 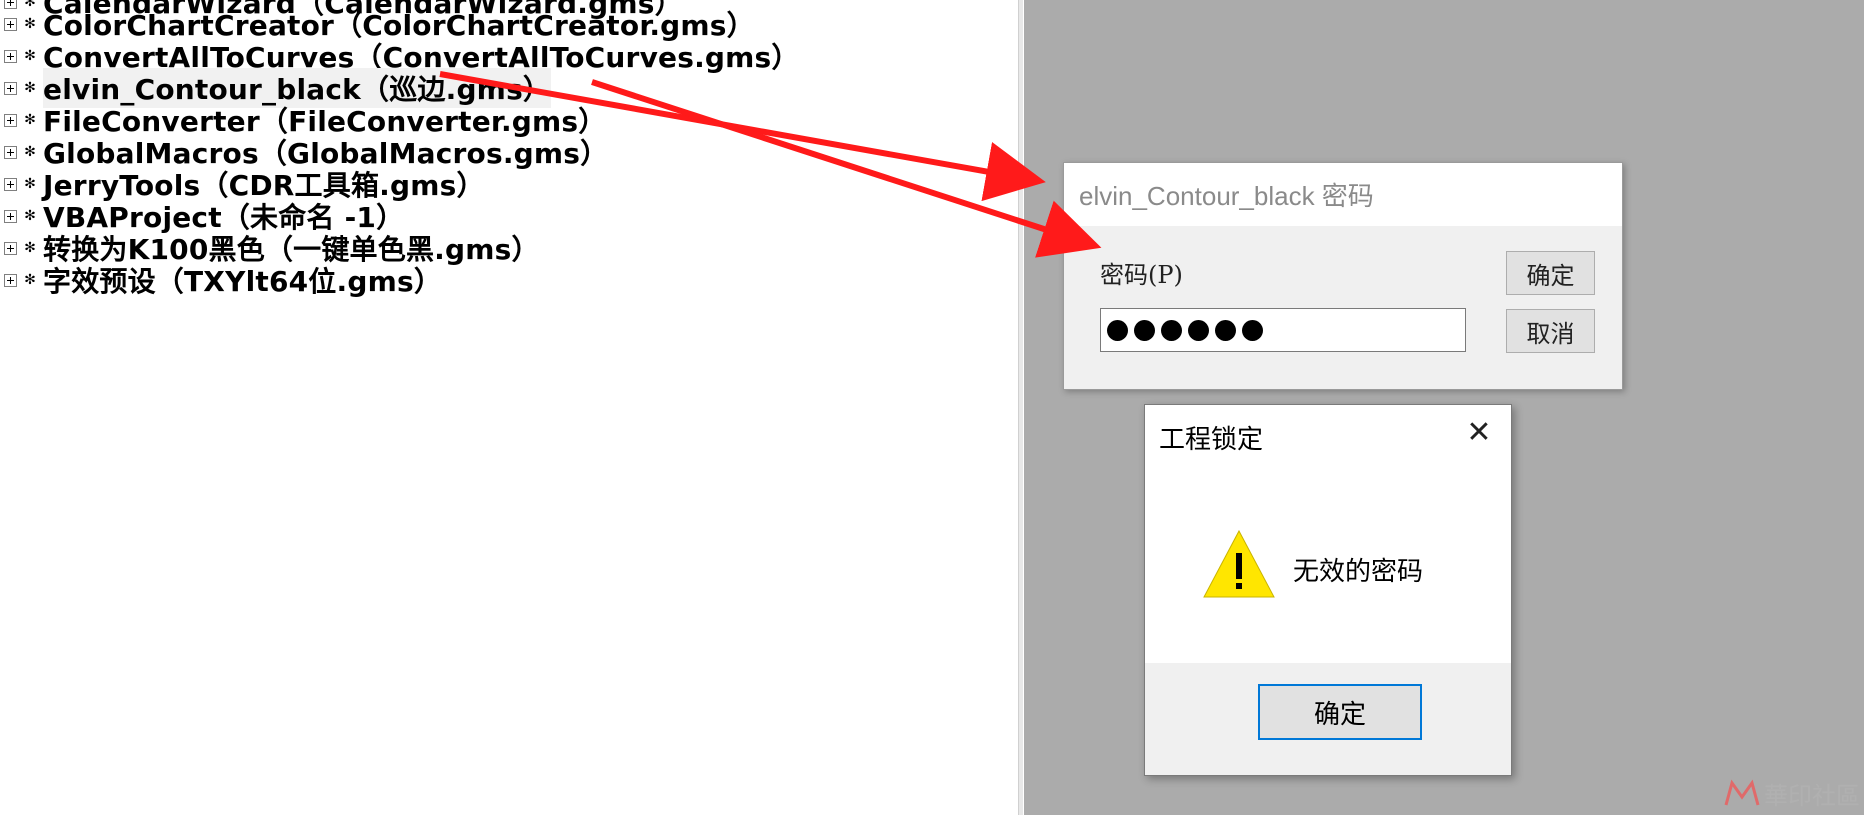 I want to click on error-dialog-footer: 确定, so click(x=1328, y=719).